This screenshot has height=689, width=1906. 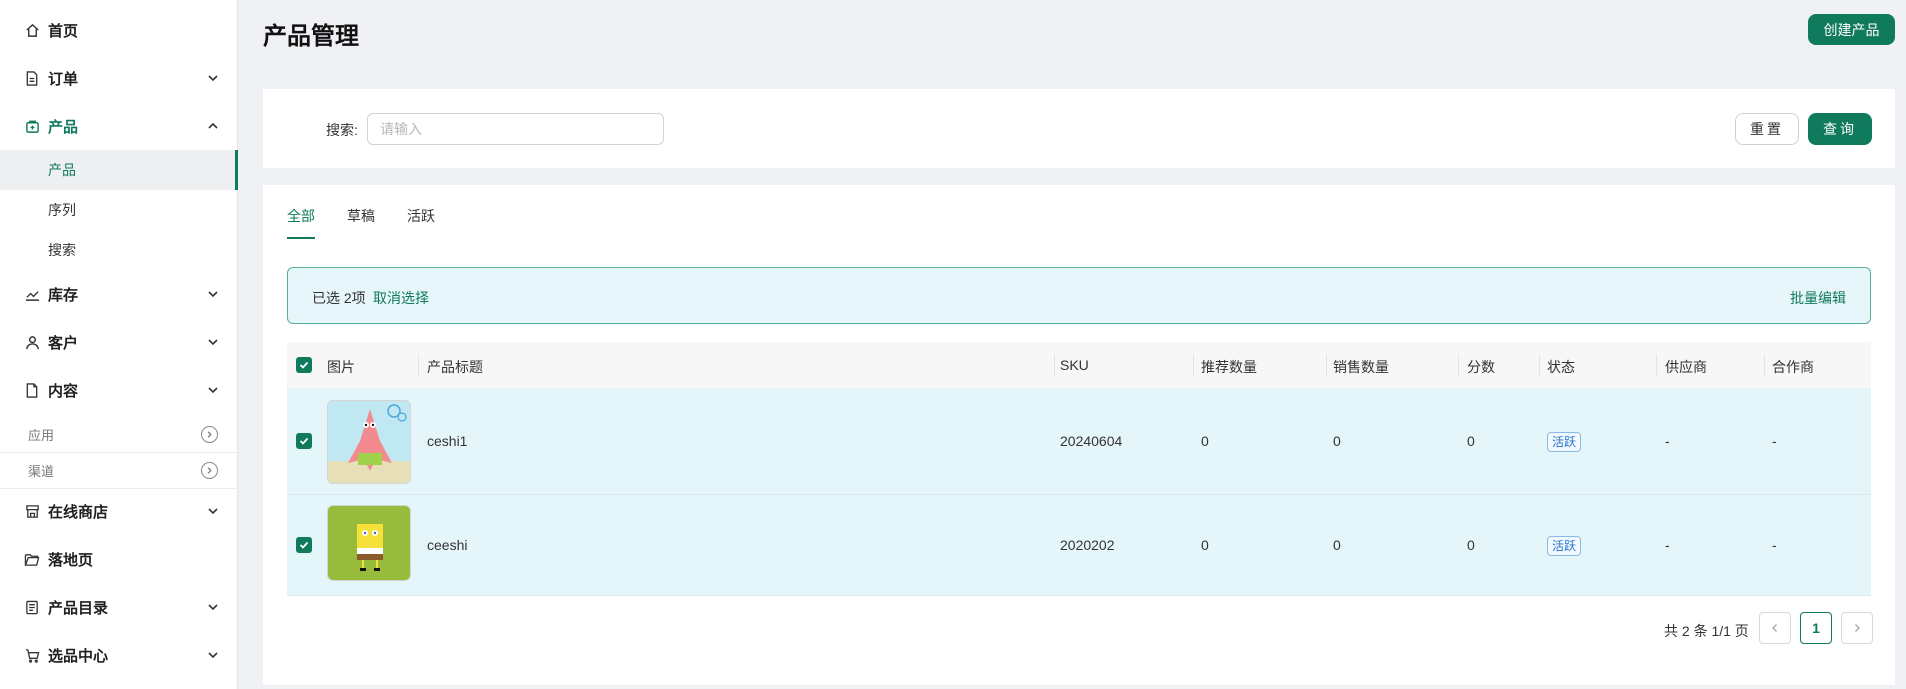 I want to click on section-apps-label: 应用, so click(x=41, y=435).